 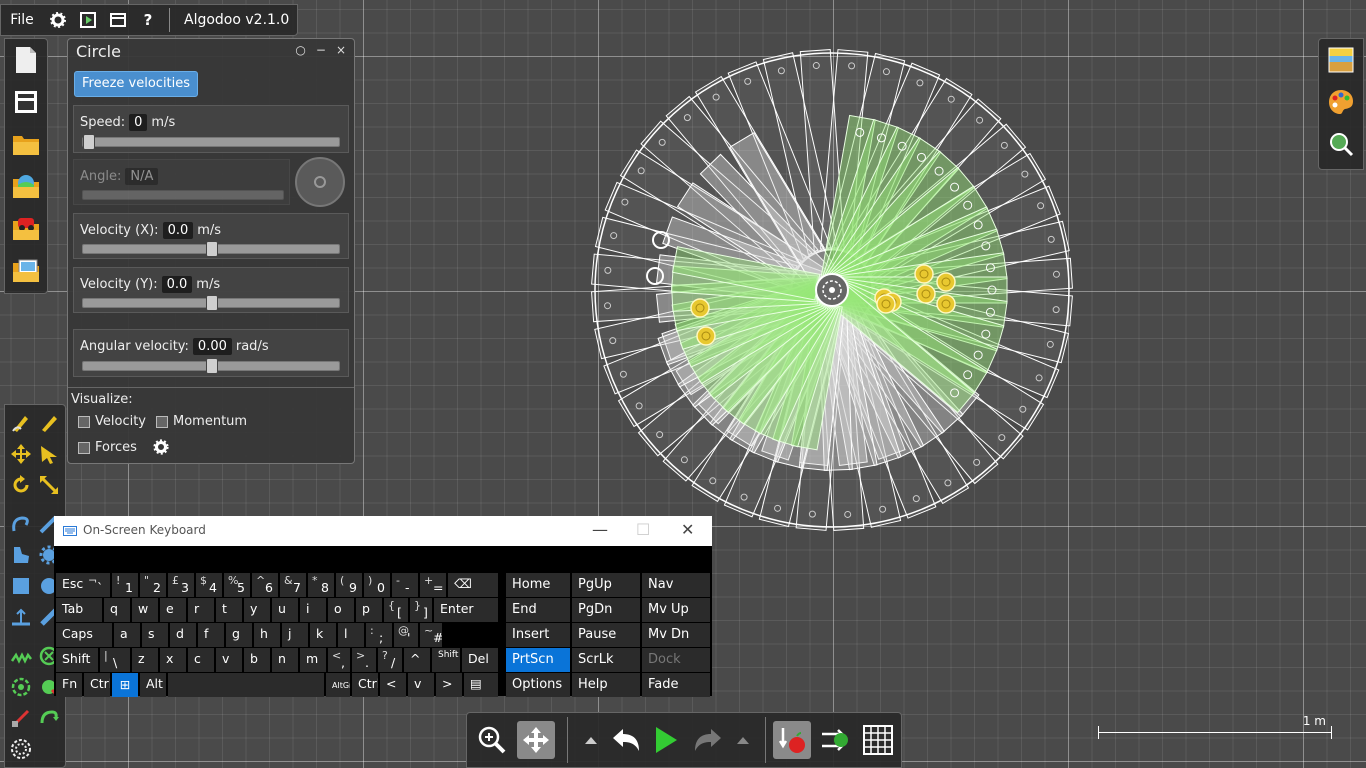 What do you see at coordinates (212, 346) in the screenshot?
I see `angular-velocity-input: 0.00` at bounding box center [212, 346].